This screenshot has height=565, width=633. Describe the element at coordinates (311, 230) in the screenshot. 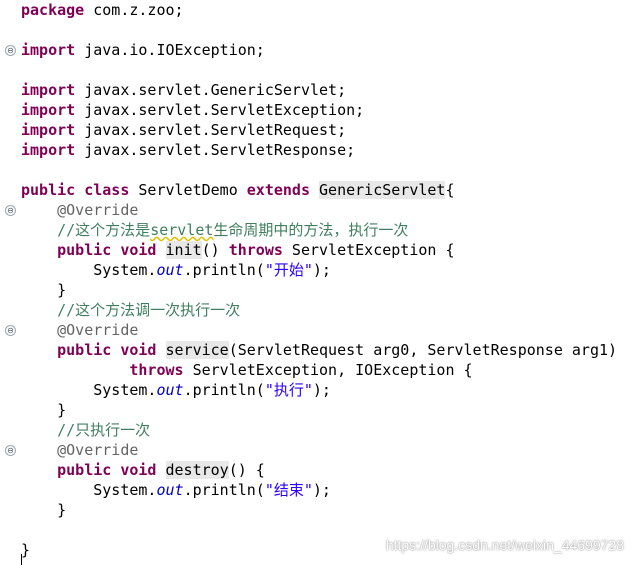

I see `comment: 生命周期中的方法，执行一次` at that location.